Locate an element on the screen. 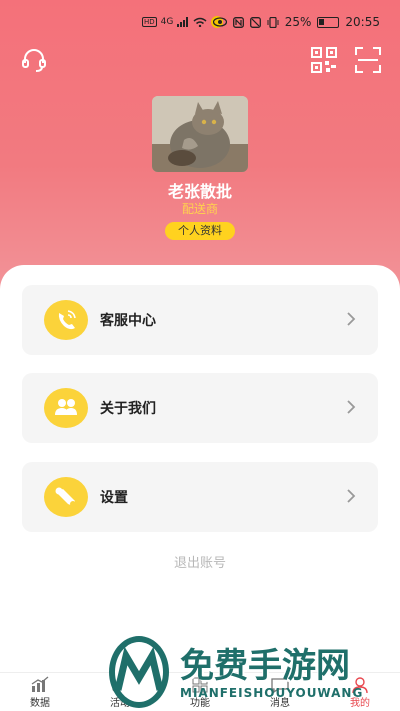 Image resolution: width=400 pixels, height=711 pixels. nfc-icon is located at coordinates (238, 22).